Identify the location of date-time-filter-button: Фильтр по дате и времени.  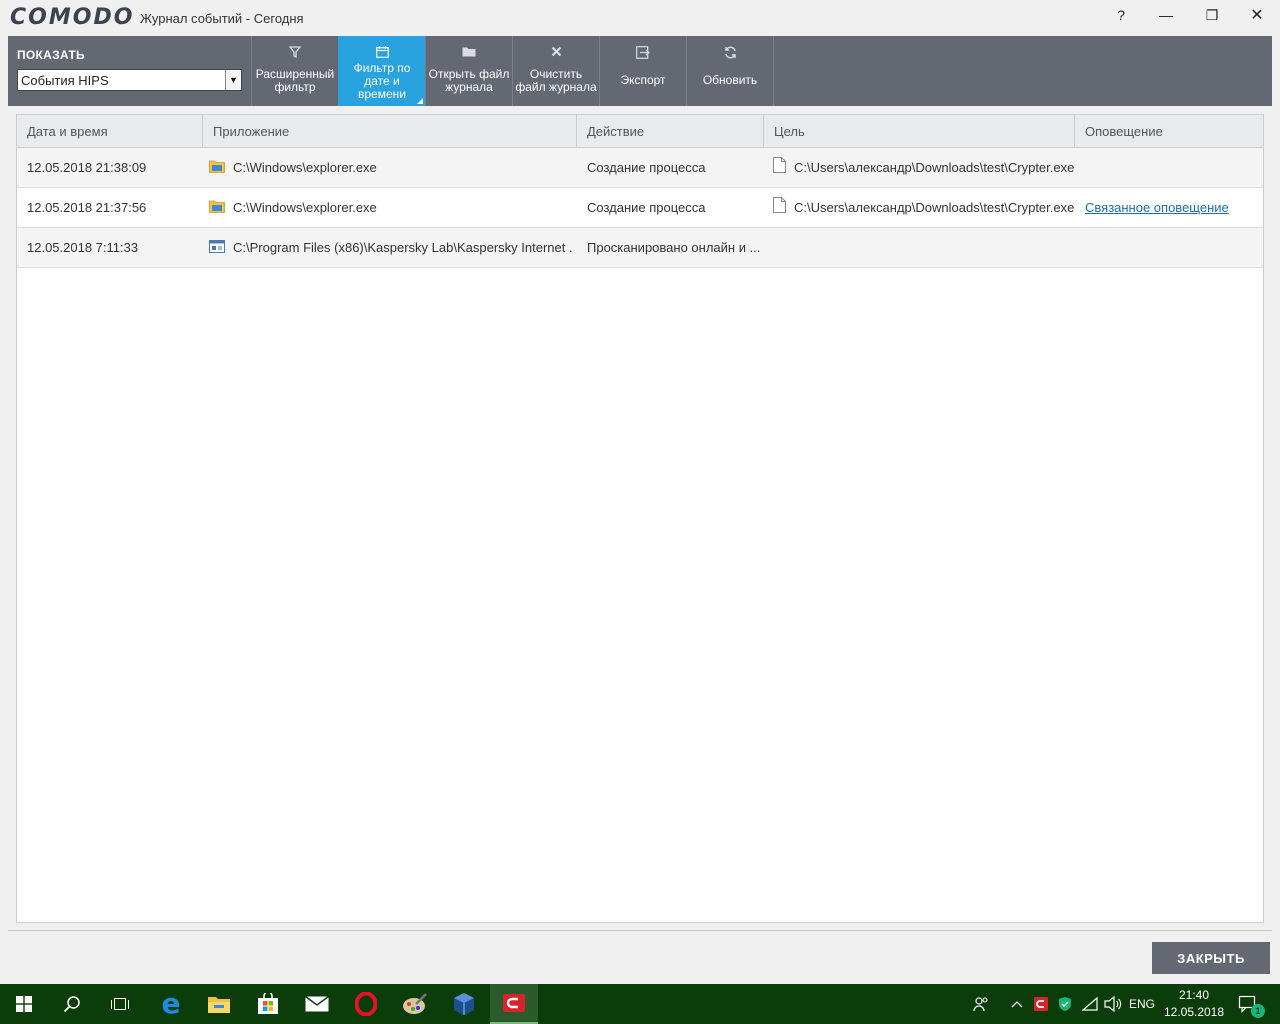
(381, 71).